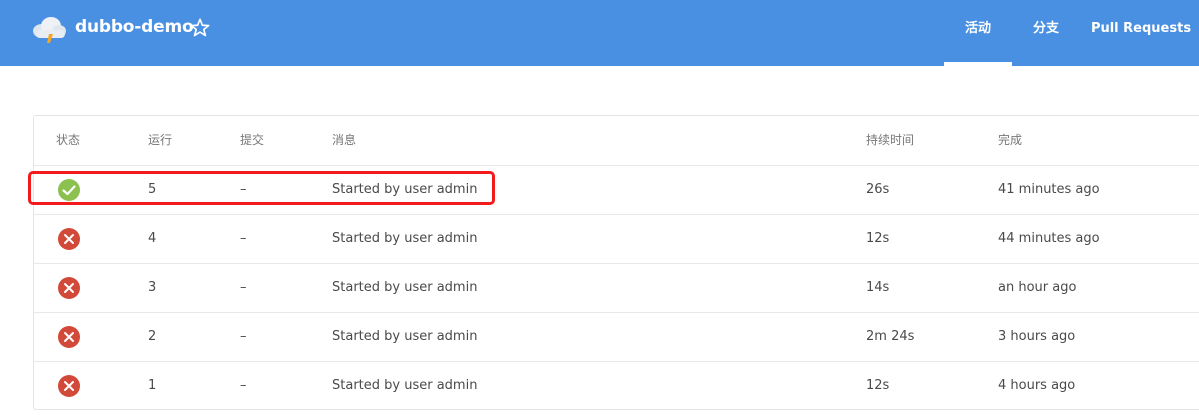  Describe the element at coordinates (152, 238) in the screenshot. I see `run-number: 4` at that location.